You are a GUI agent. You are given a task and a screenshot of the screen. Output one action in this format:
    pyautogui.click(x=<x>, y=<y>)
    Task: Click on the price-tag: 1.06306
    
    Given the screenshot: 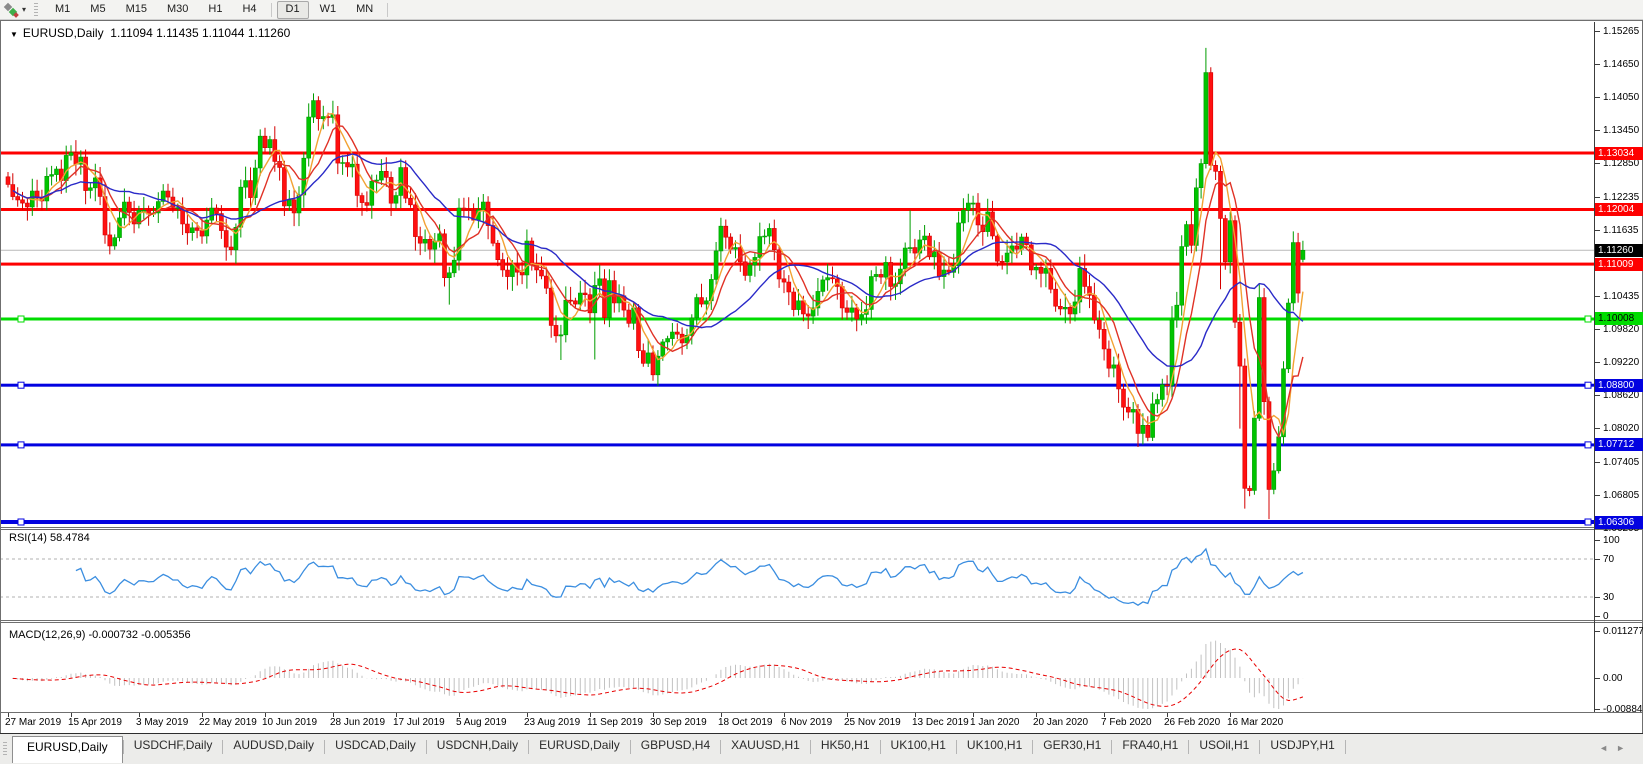 What is the action you would take?
    pyautogui.click(x=1619, y=522)
    